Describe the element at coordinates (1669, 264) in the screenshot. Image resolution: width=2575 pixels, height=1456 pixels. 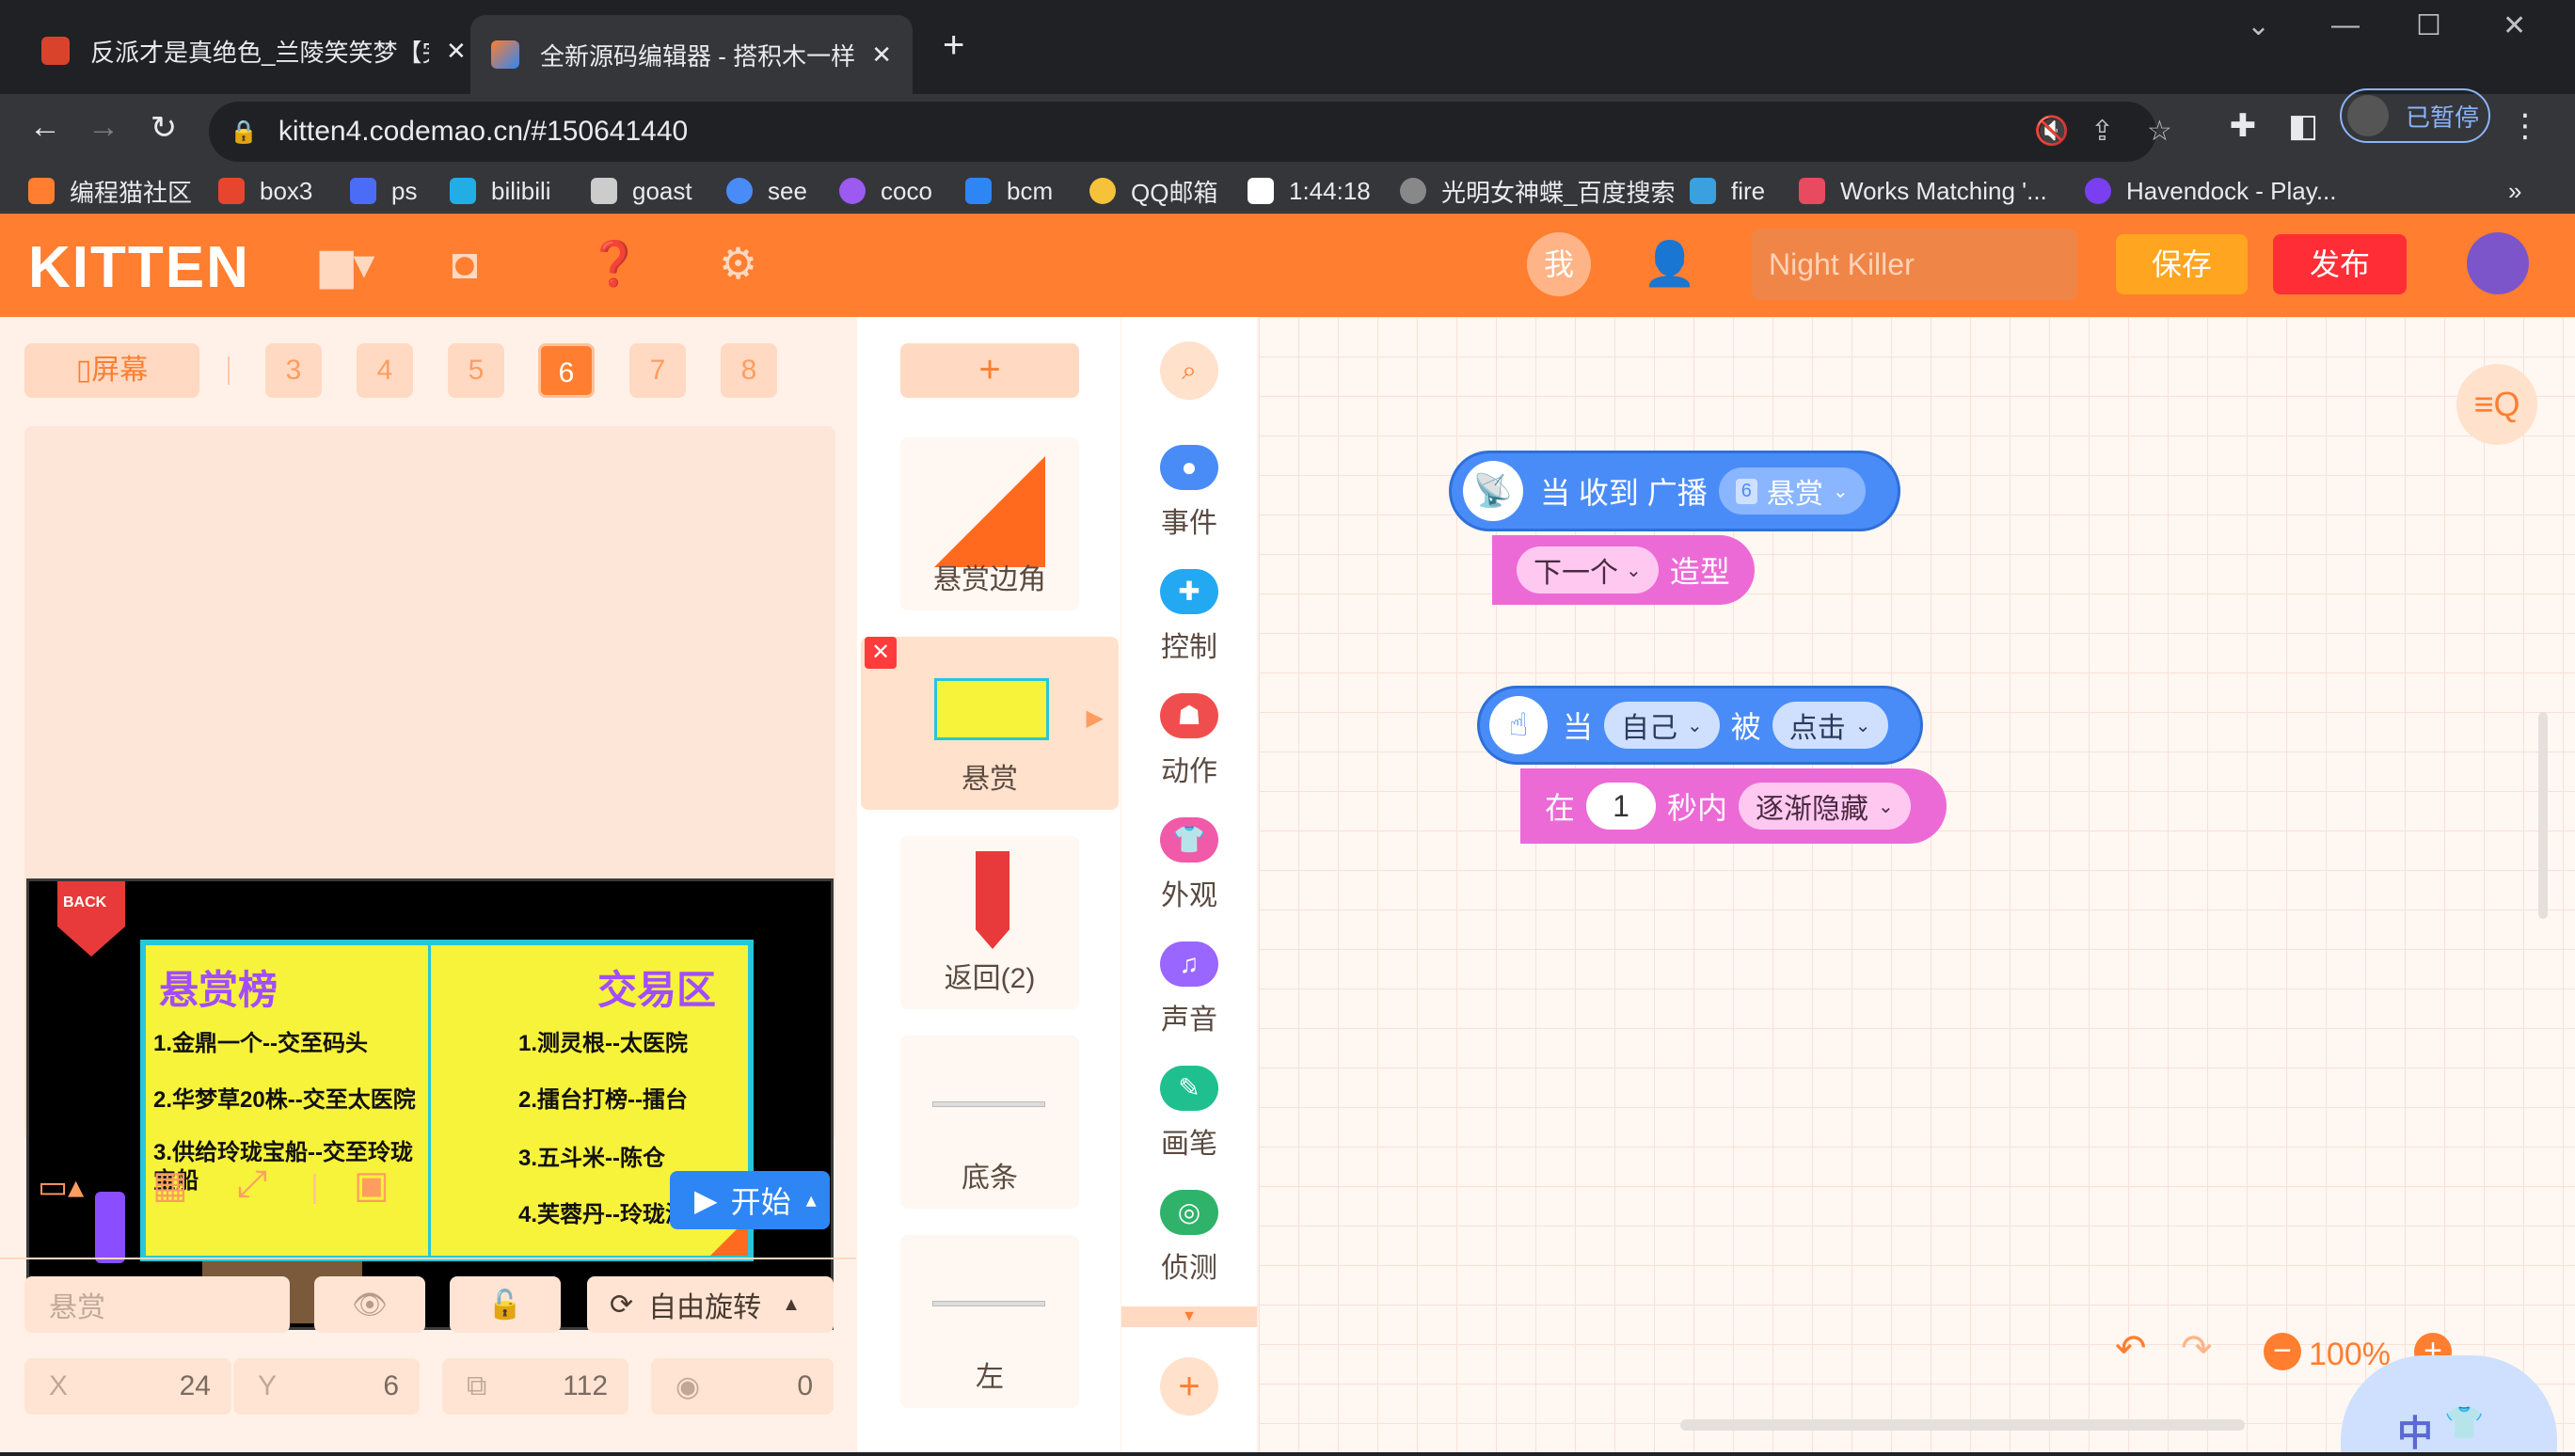
I see `add-collaborator-icon: 👤` at that location.